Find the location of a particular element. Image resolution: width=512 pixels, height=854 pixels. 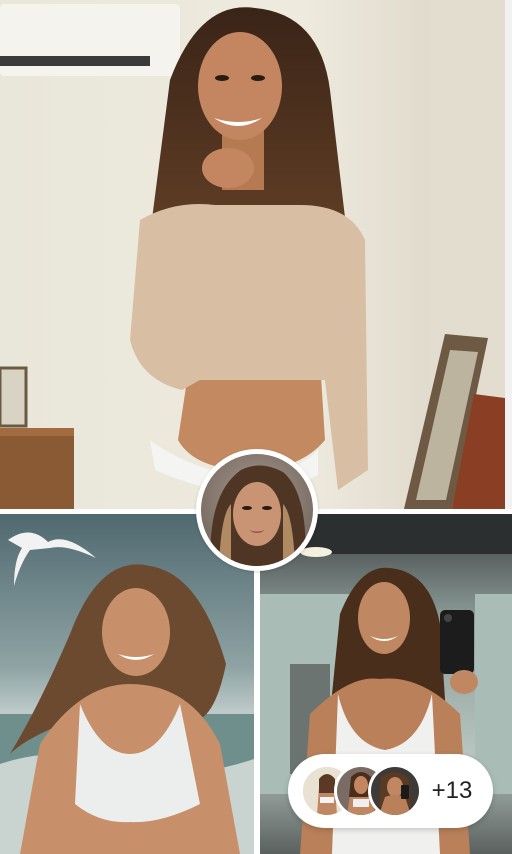

more-photos-count: +13 is located at coordinates (452, 790).